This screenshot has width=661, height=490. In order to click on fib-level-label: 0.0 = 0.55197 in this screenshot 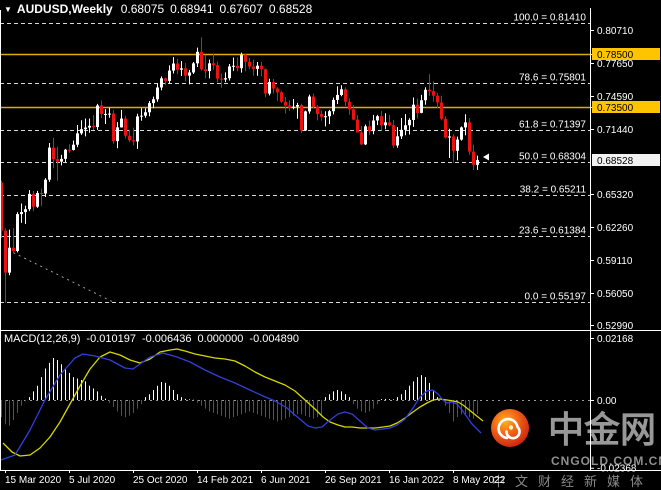, I will do `click(556, 297)`.